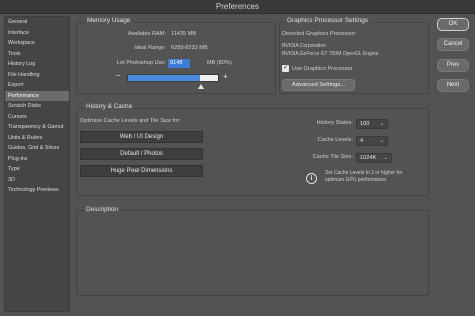  I want to click on memory-value-field: 9148, so click(179, 63).